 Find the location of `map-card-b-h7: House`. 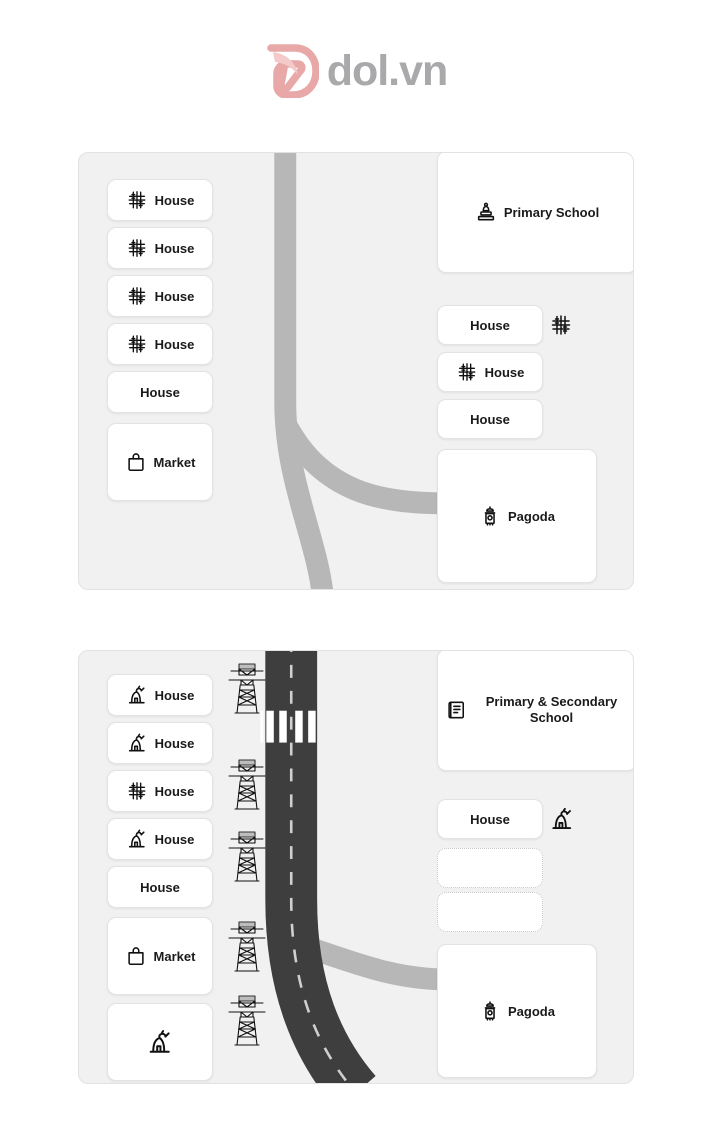

map-card-b-h7: House is located at coordinates (490, 819).